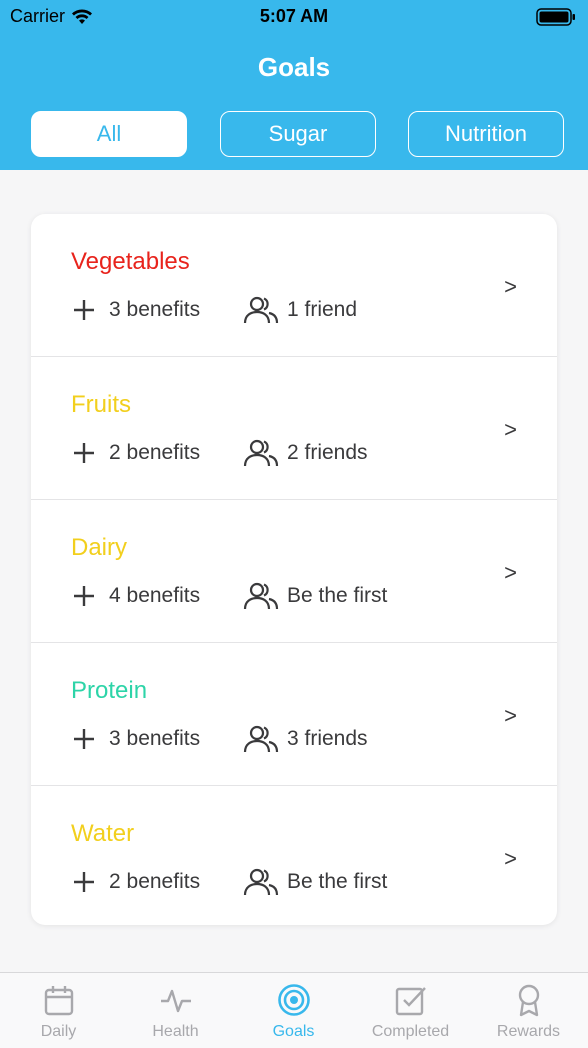 The width and height of the screenshot is (588, 1048). Describe the element at coordinates (528, 1031) in the screenshot. I see `tabbar-rewards-label: Rewards` at that location.